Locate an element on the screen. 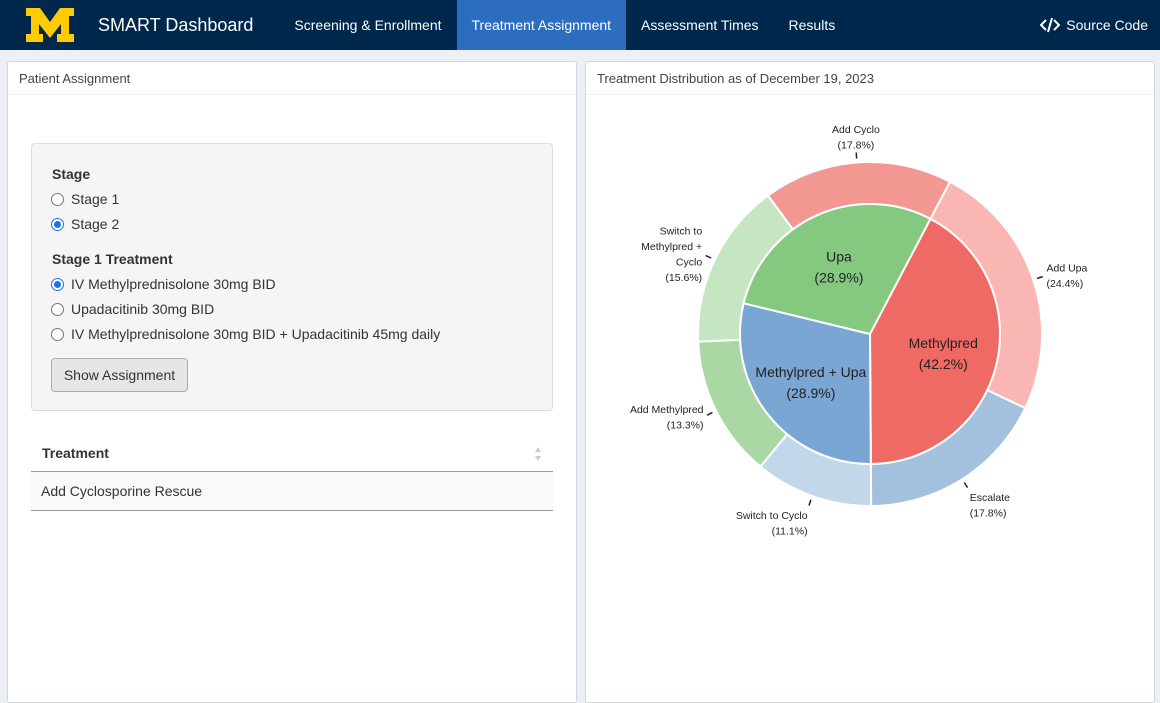 The height and width of the screenshot is (703, 1160). tab-screening-enrollment: Screening & Enrollment is located at coordinates (367, 25).